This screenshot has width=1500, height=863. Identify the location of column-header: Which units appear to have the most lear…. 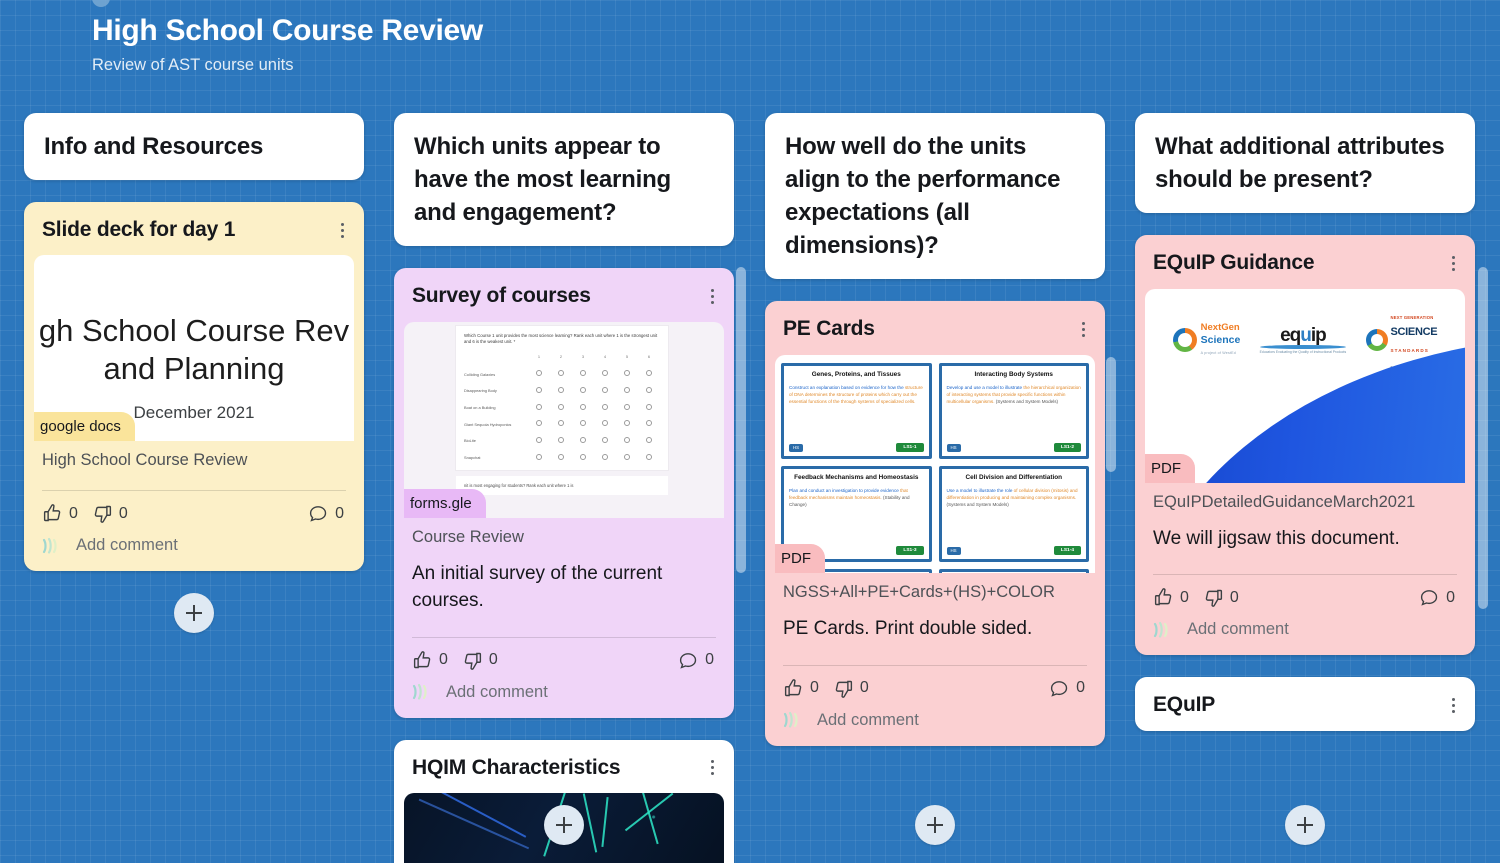
(564, 180).